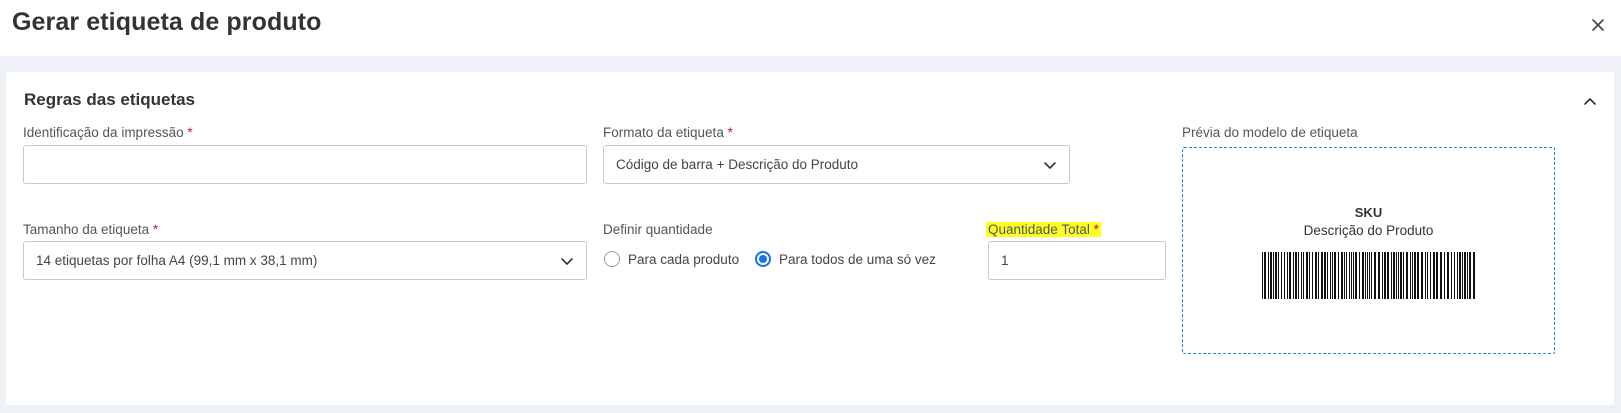 The height and width of the screenshot is (413, 1621). What do you see at coordinates (763, 259) in the screenshot?
I see `radio-circle-checked` at bounding box center [763, 259].